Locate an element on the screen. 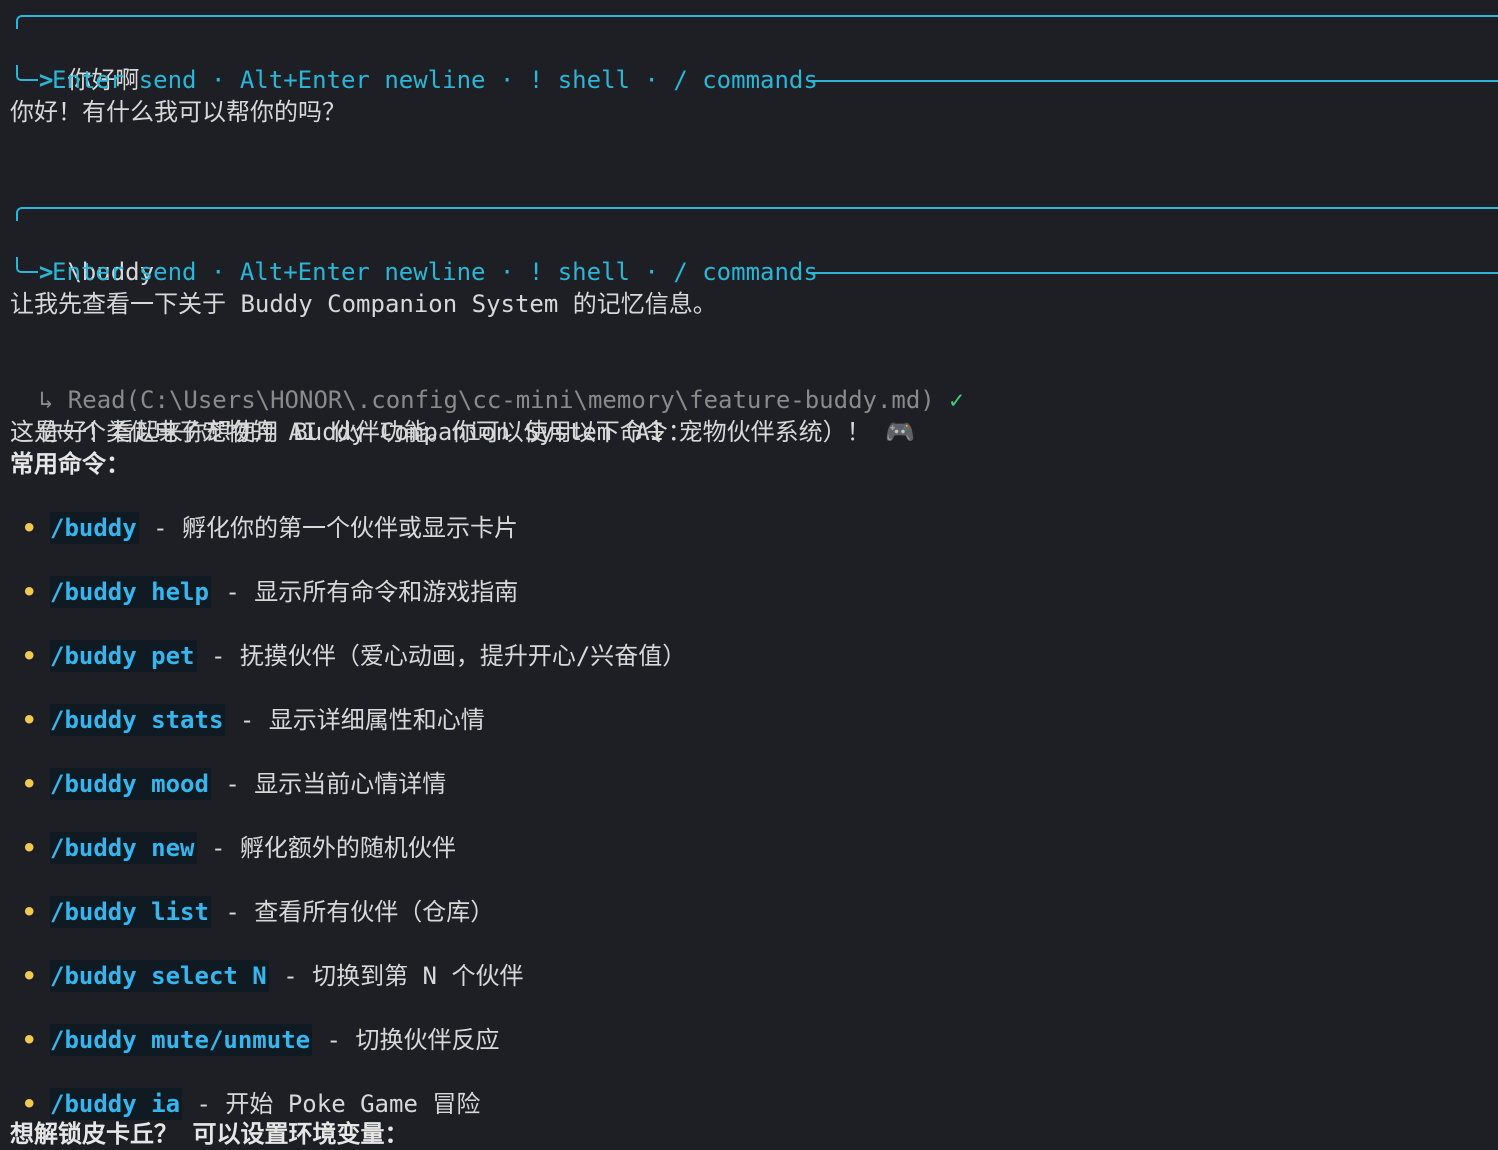 This screenshot has width=1498, height=1150. command-code: /buddy select N is located at coordinates (159, 976).